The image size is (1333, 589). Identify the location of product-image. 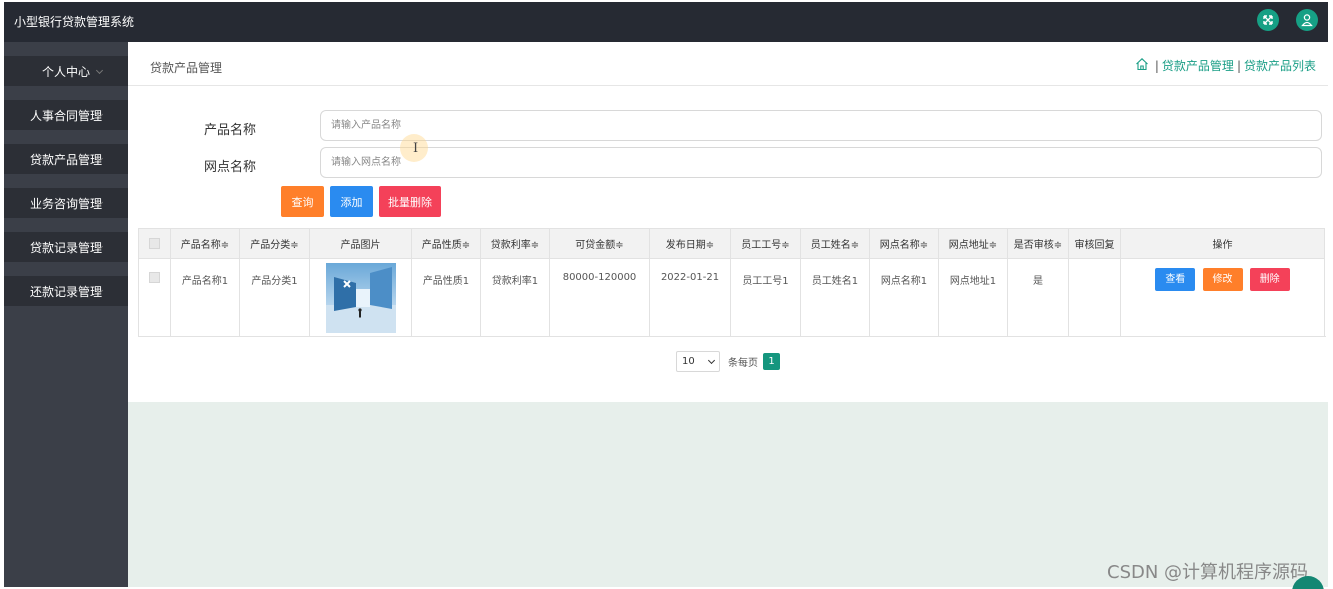
(360, 298).